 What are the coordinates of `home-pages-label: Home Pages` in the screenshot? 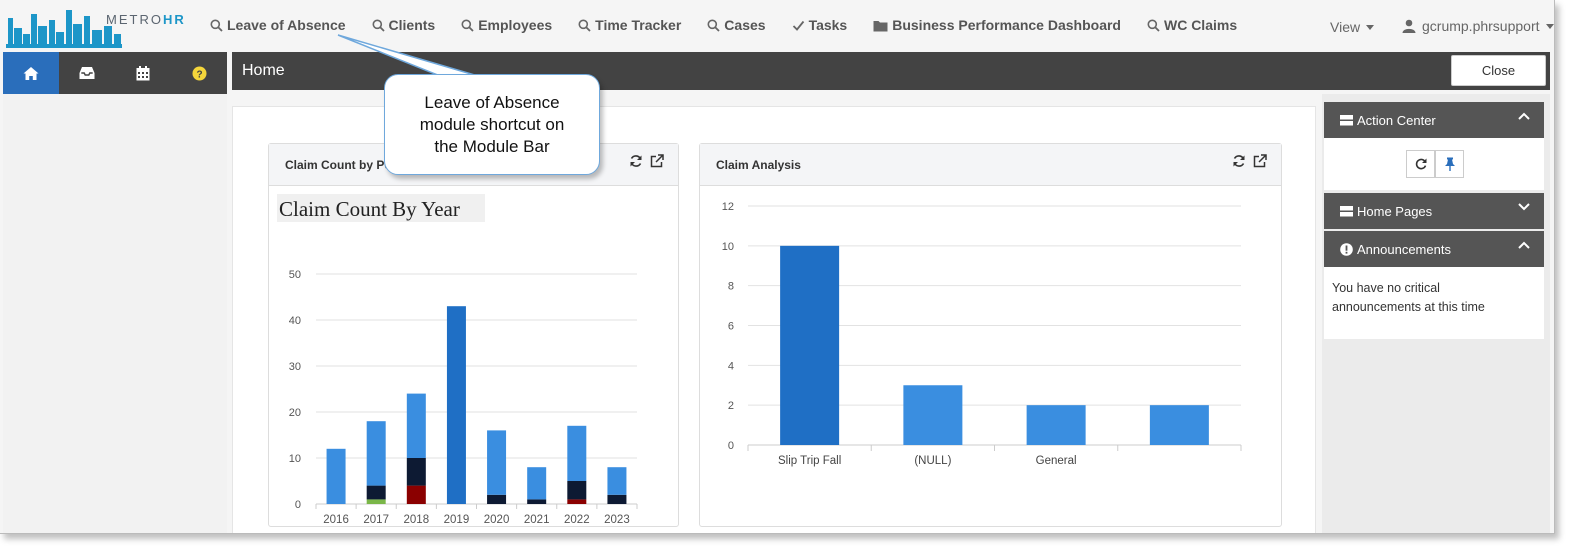 It's located at (1395, 211).